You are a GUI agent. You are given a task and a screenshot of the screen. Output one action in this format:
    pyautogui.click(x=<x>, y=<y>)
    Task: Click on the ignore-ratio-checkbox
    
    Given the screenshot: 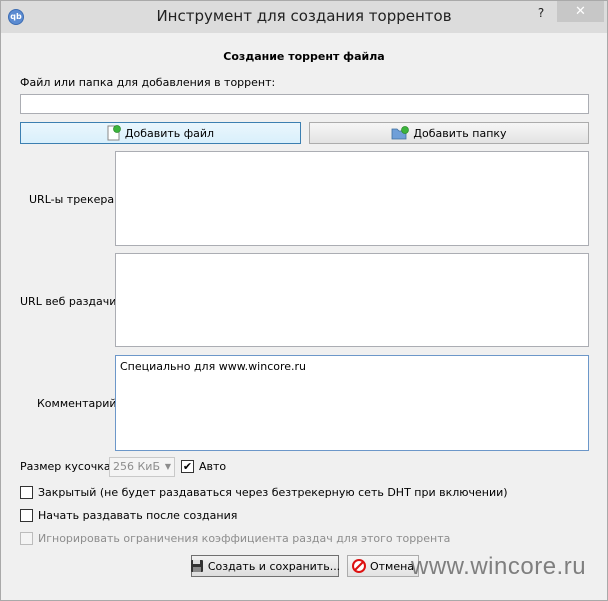 What is the action you would take?
    pyautogui.click(x=26, y=538)
    